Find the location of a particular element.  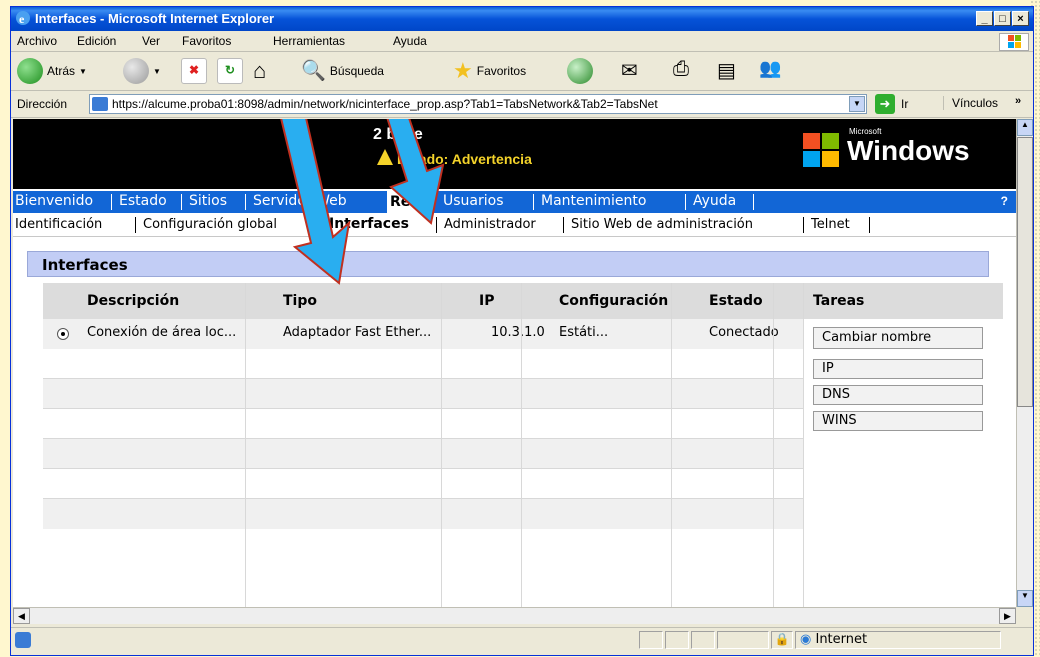

chevron-right-icon: » is located at coordinates (1018, 101).